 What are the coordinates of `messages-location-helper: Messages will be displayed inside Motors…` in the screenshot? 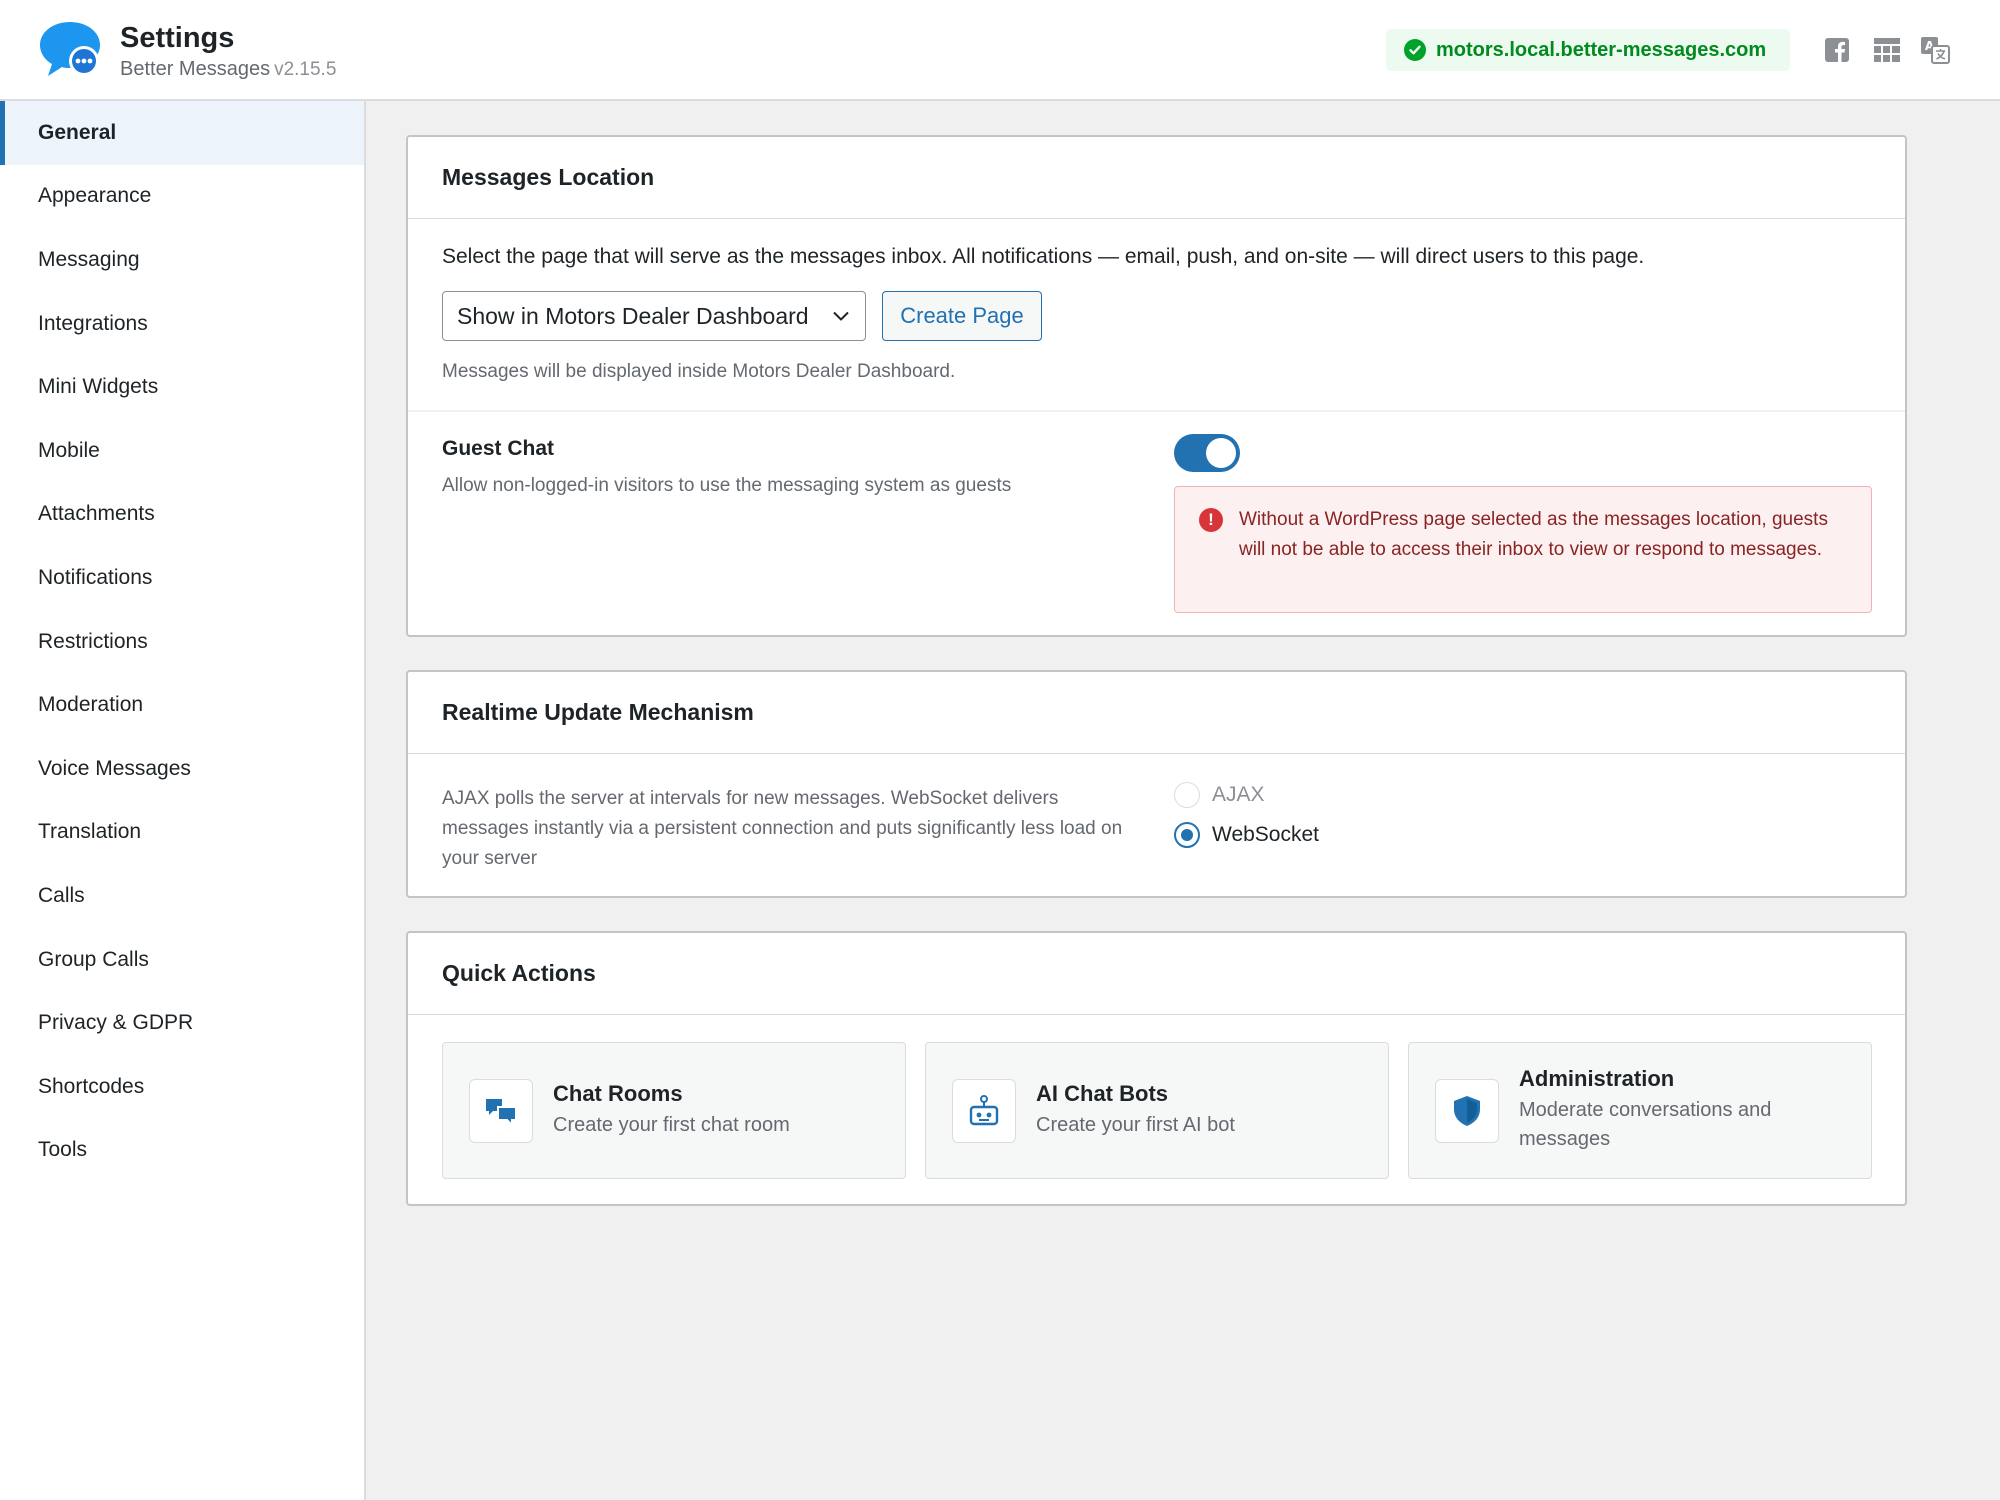 It's located at (699, 371).